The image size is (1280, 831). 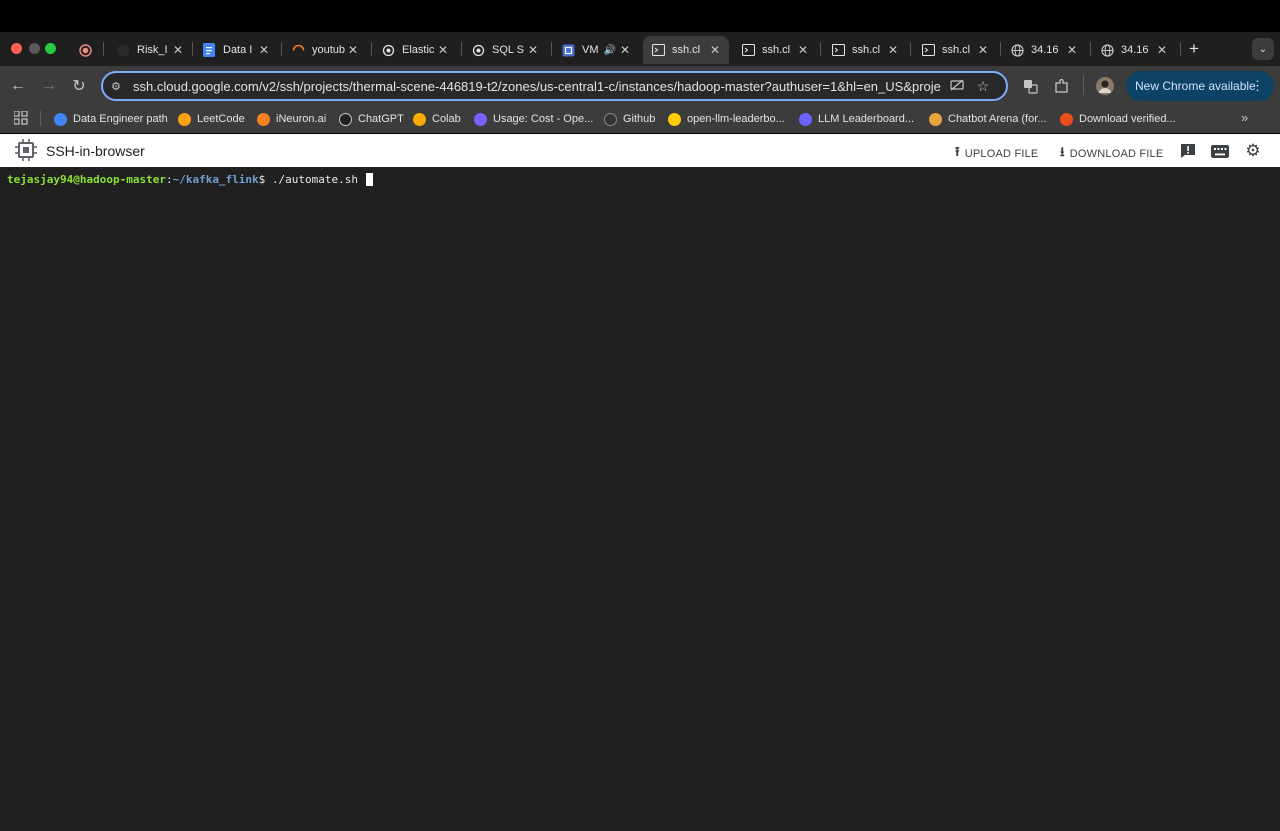 I want to click on arrow-right-icon: →, so click(x=49, y=85).